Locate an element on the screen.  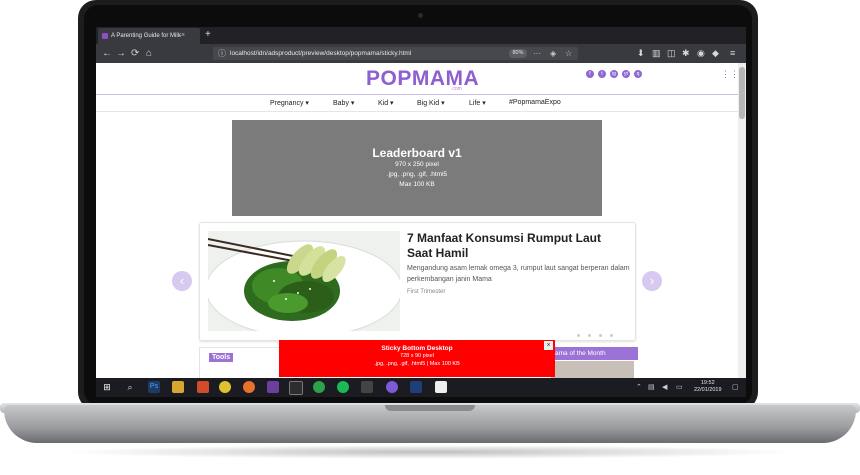
notification-icon: ▢ is located at coordinates (735, 387).